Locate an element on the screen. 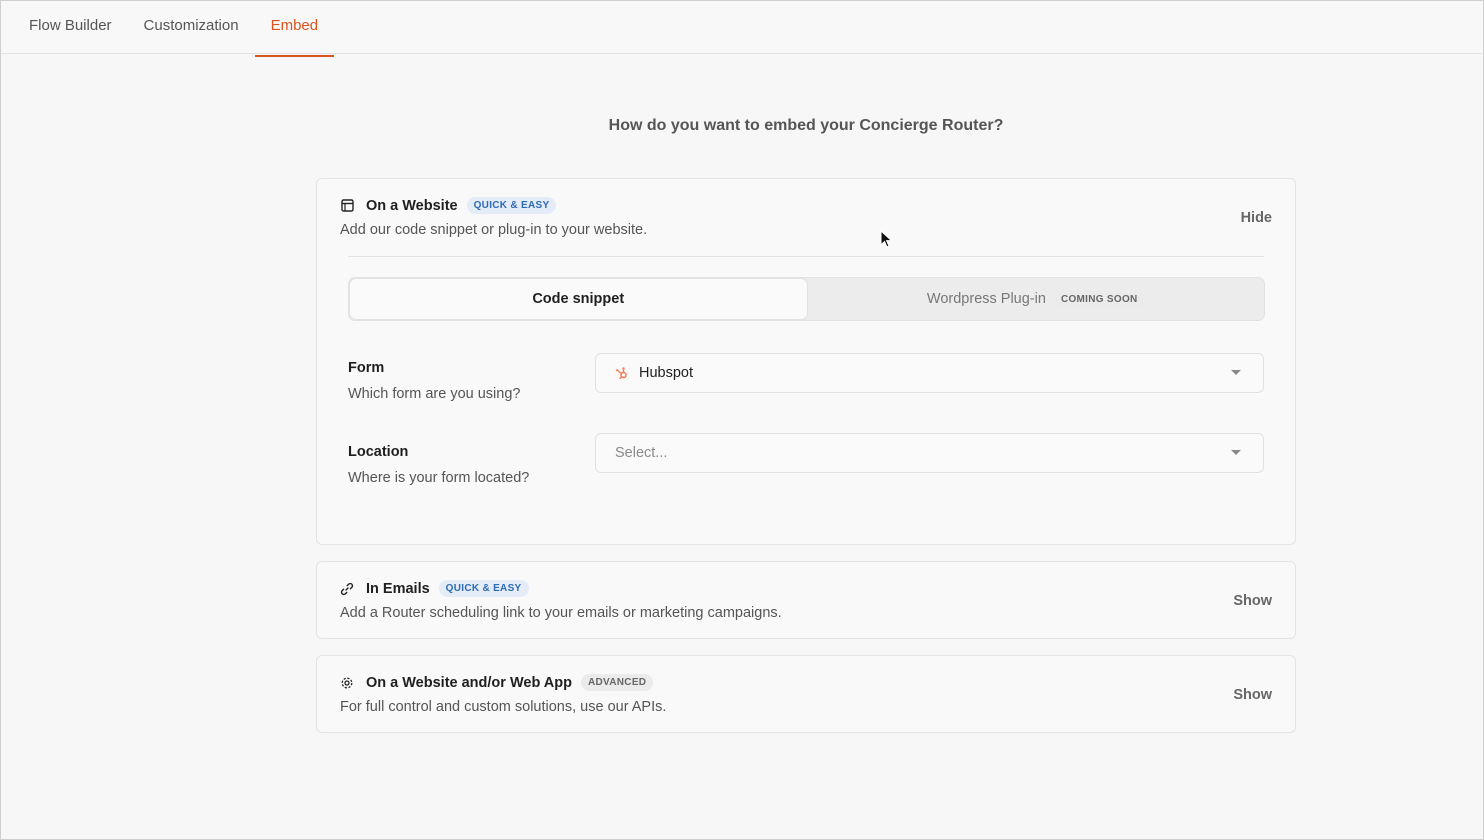 The height and width of the screenshot is (840, 1484). card-title: In Emails is located at coordinates (398, 588).